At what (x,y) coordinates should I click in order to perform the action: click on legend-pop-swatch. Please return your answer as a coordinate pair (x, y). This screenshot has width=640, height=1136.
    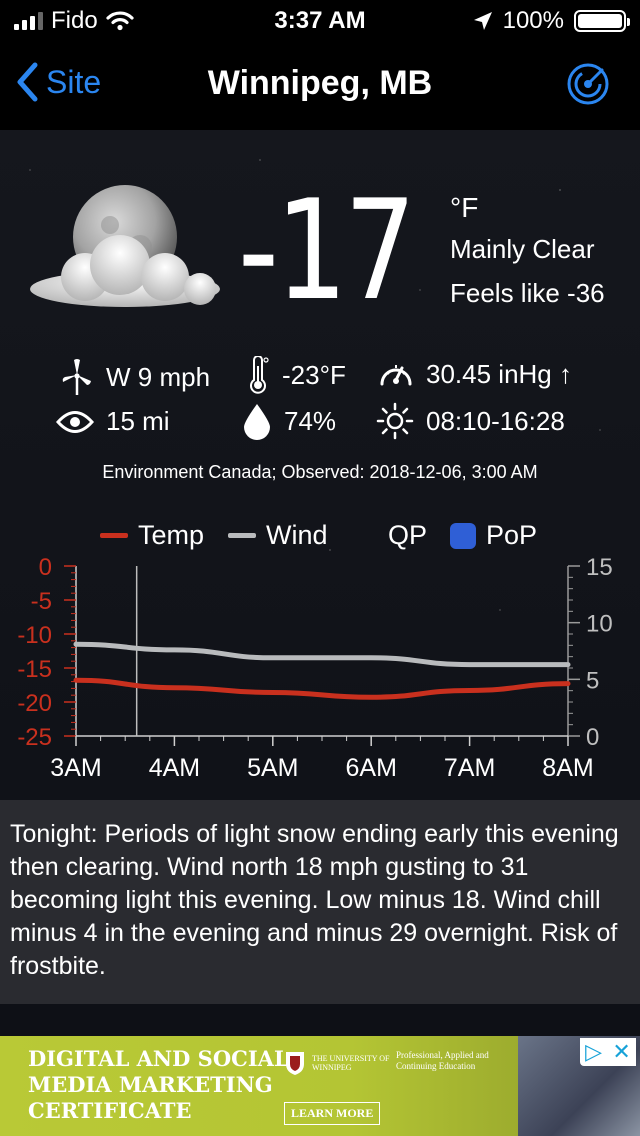
    Looking at the image, I should click on (463, 535).